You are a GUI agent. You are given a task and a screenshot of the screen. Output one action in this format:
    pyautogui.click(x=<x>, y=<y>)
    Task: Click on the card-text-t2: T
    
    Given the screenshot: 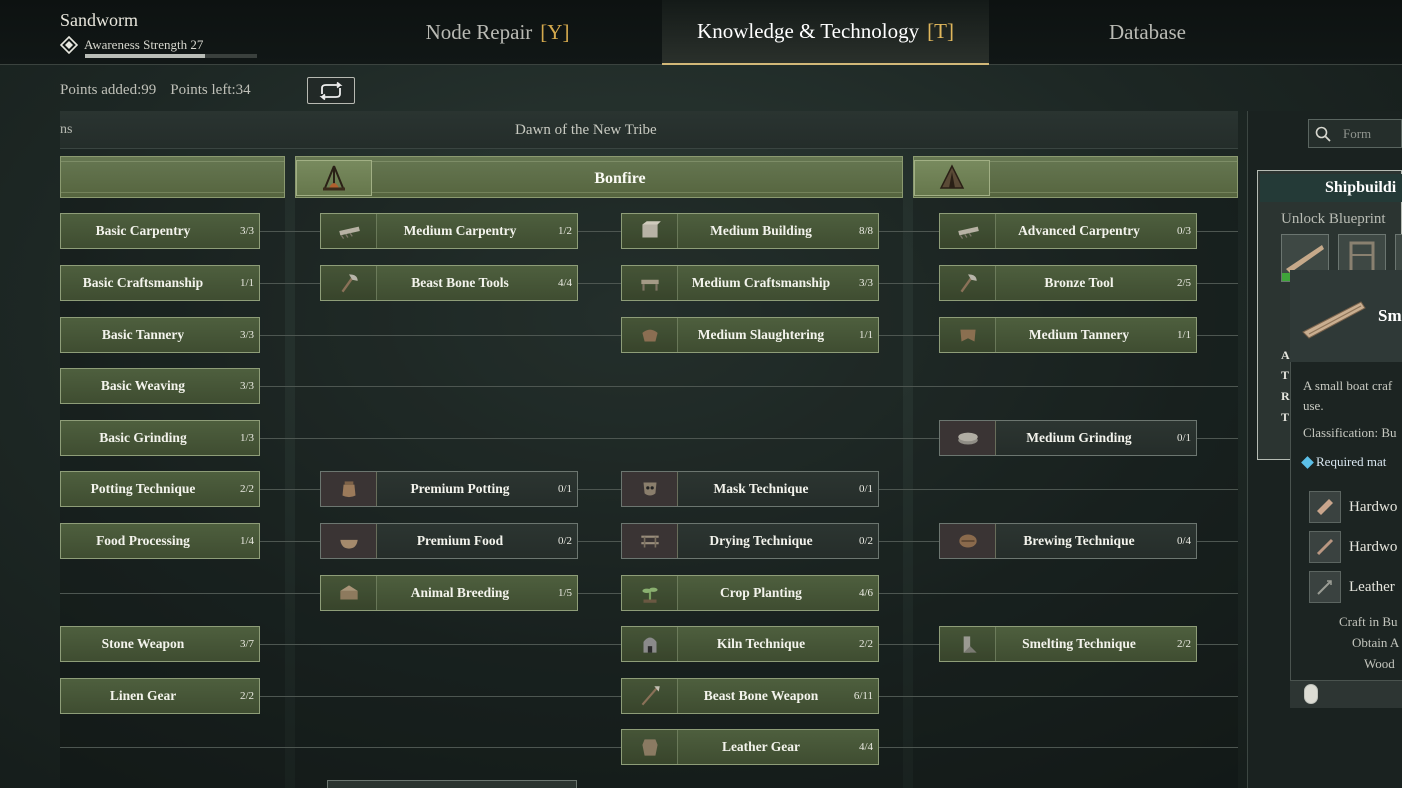 What is the action you would take?
    pyautogui.click(x=1285, y=417)
    